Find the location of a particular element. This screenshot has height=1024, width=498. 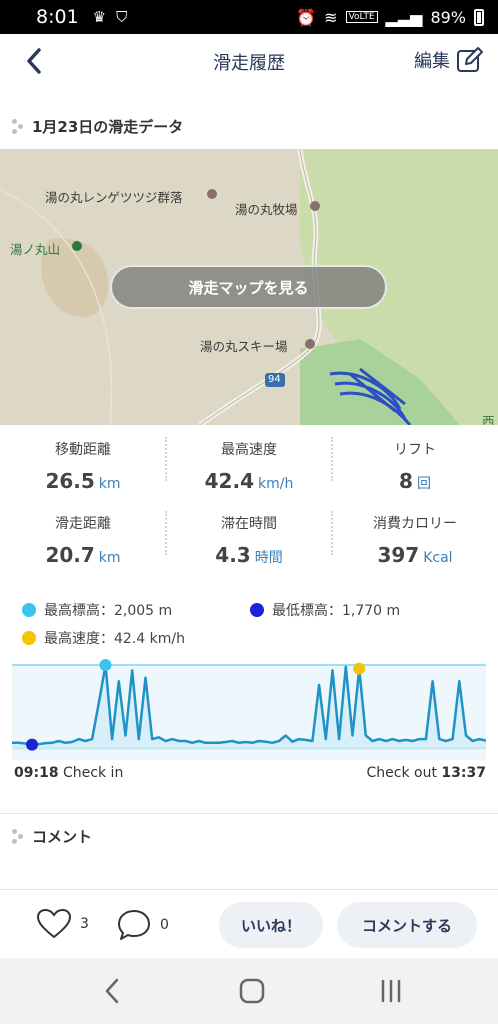

comment-heading: コメント is located at coordinates (52, 836).